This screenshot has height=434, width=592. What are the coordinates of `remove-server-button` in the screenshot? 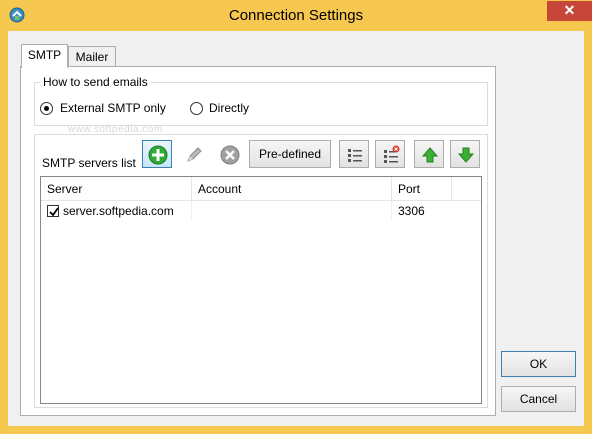 It's located at (229, 154).